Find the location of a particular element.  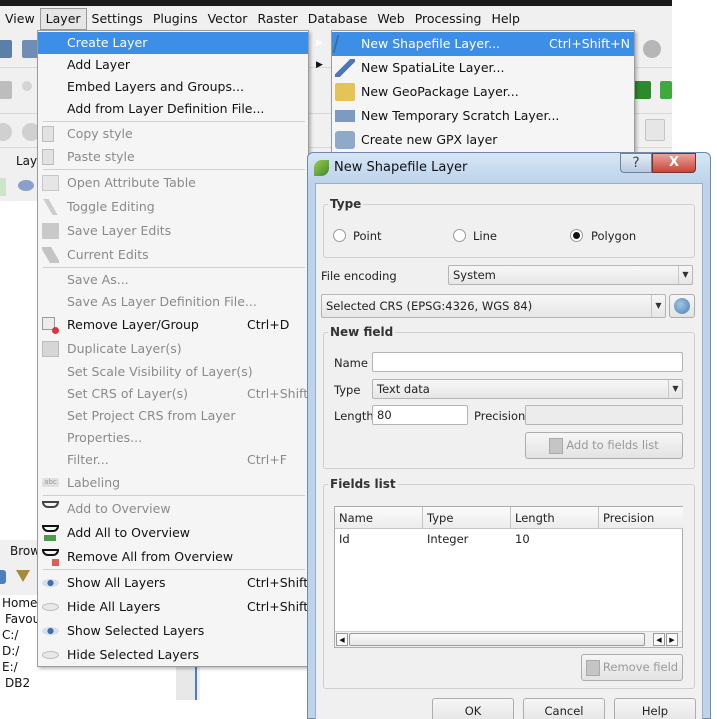

menu-item-remove-layer: Remove Layer/Group Ctrl+D is located at coordinates (173, 325).